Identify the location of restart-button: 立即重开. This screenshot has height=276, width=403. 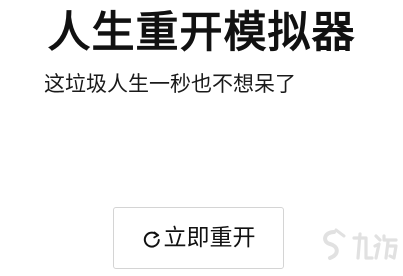
(198, 238).